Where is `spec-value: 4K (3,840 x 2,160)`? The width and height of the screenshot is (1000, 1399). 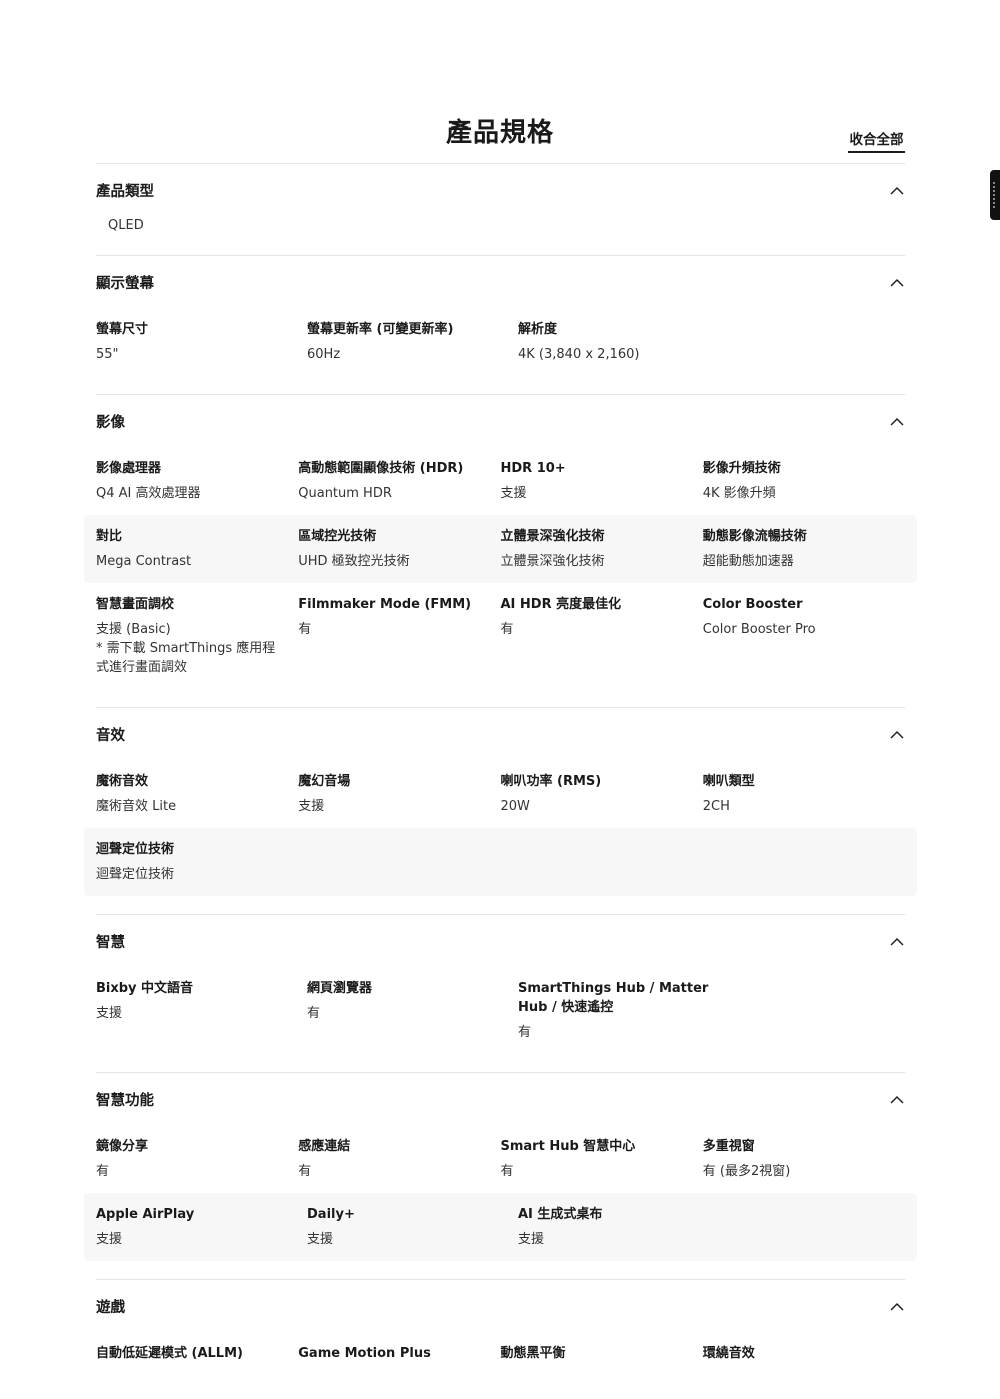 spec-value: 4K (3,840 x 2,160) is located at coordinates (579, 354).